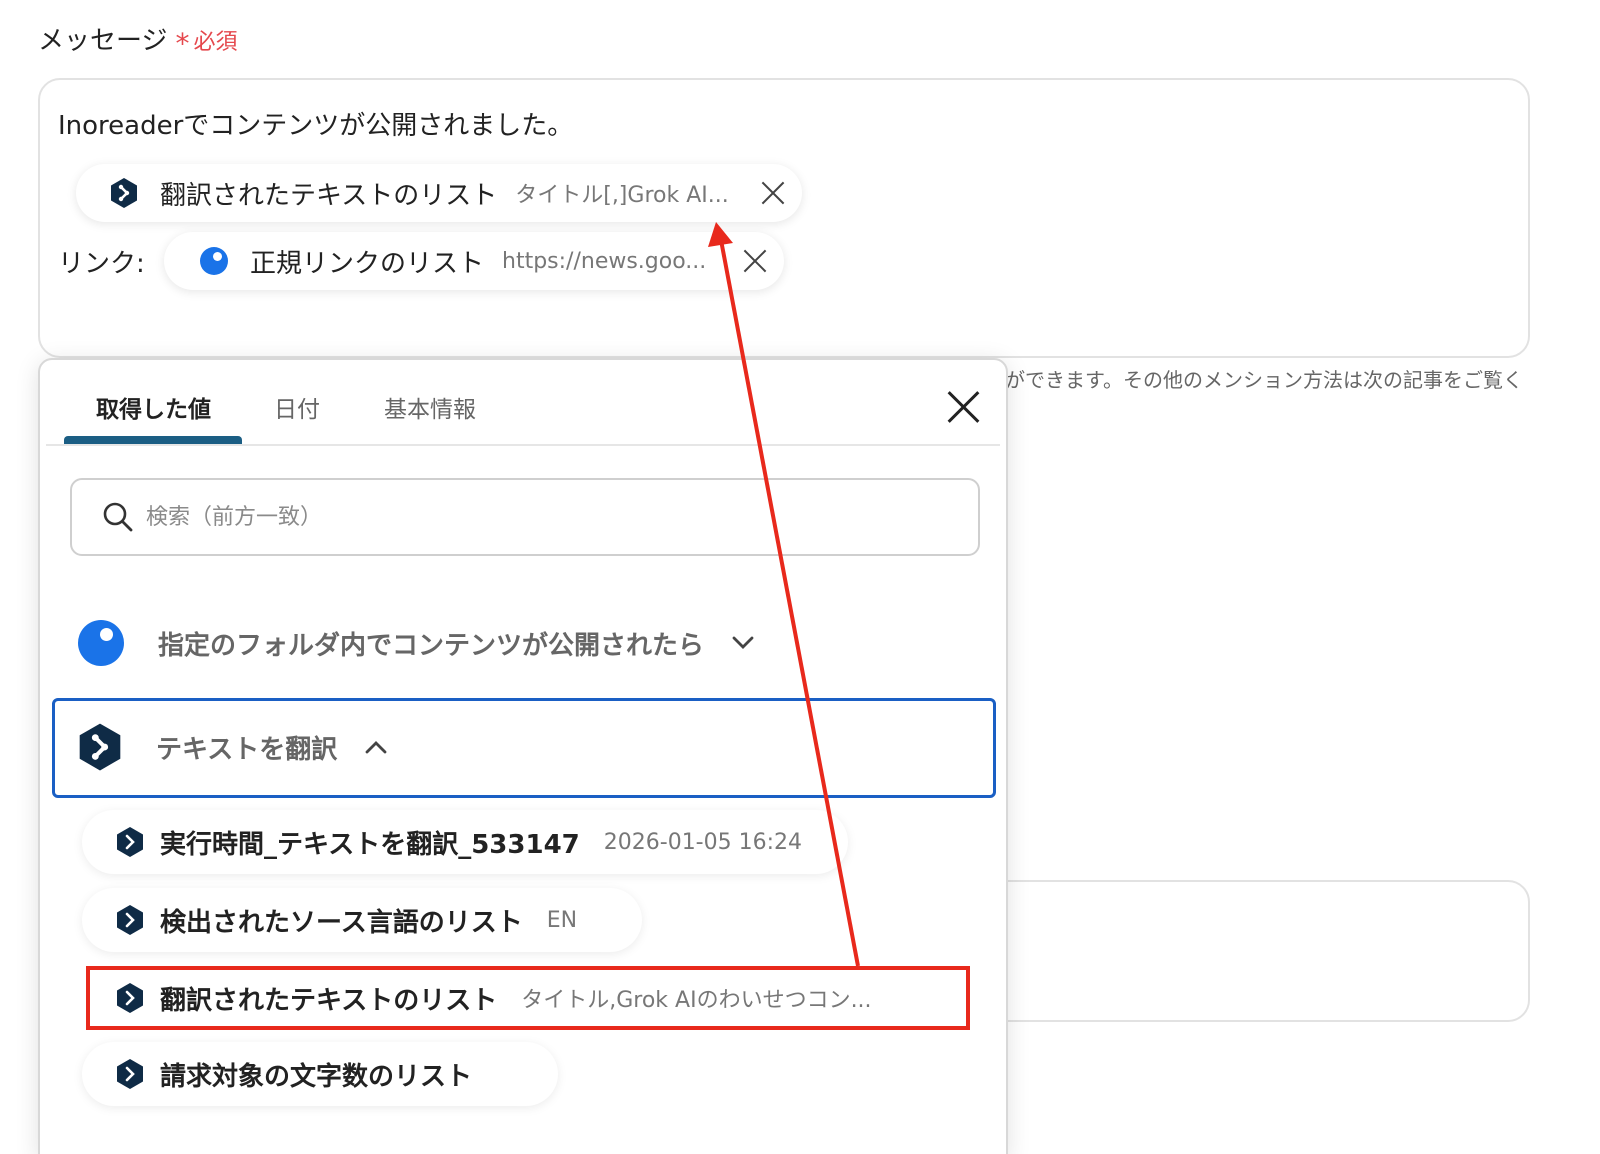 The image size is (1600, 1154). What do you see at coordinates (562, 920) in the screenshot?
I see `item-value: EN` at bounding box center [562, 920].